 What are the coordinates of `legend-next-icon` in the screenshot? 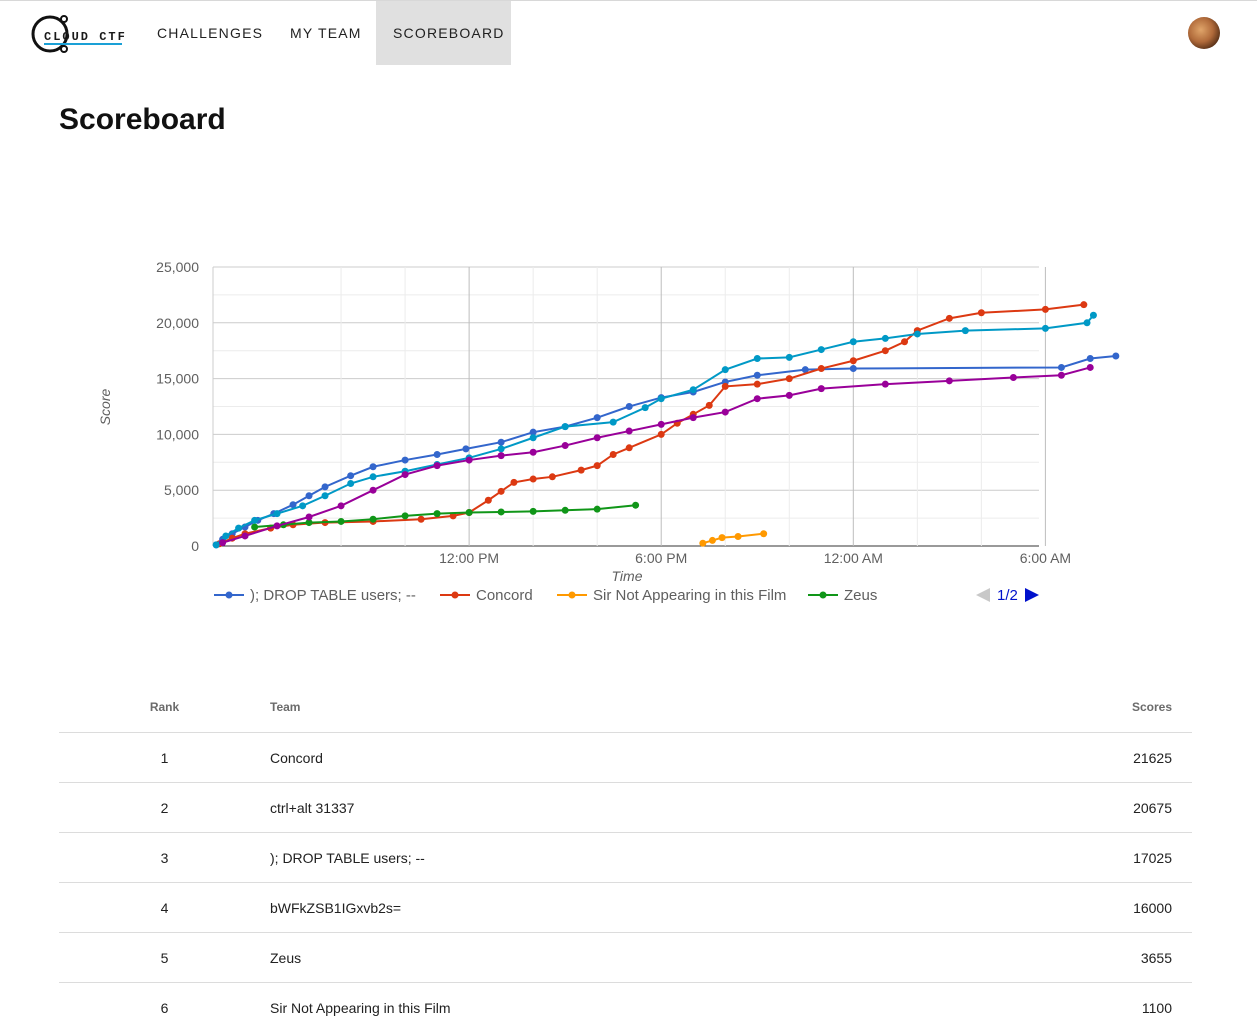 It's located at (1032, 595).